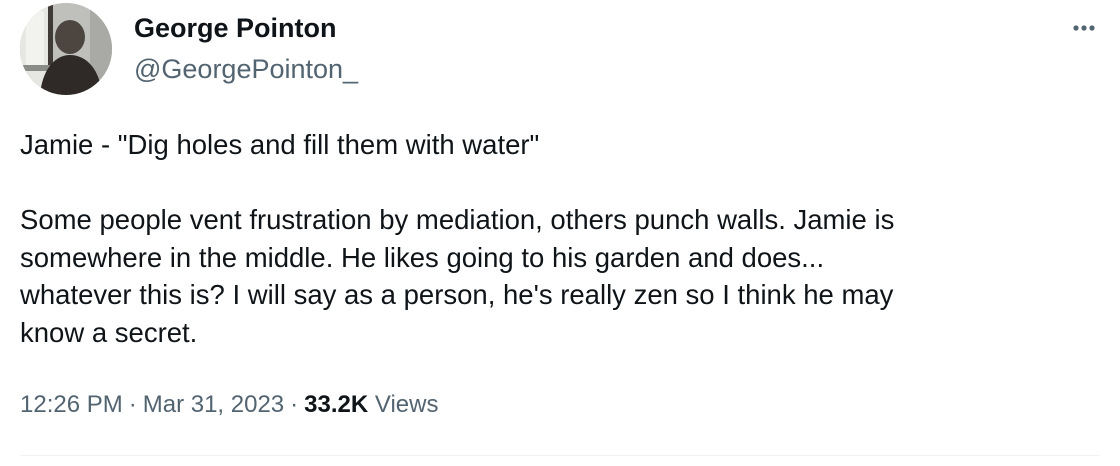 The width and height of the screenshot is (1120, 466). Describe the element at coordinates (371, 404) in the screenshot. I see `views-link: 33.2K Views` at that location.